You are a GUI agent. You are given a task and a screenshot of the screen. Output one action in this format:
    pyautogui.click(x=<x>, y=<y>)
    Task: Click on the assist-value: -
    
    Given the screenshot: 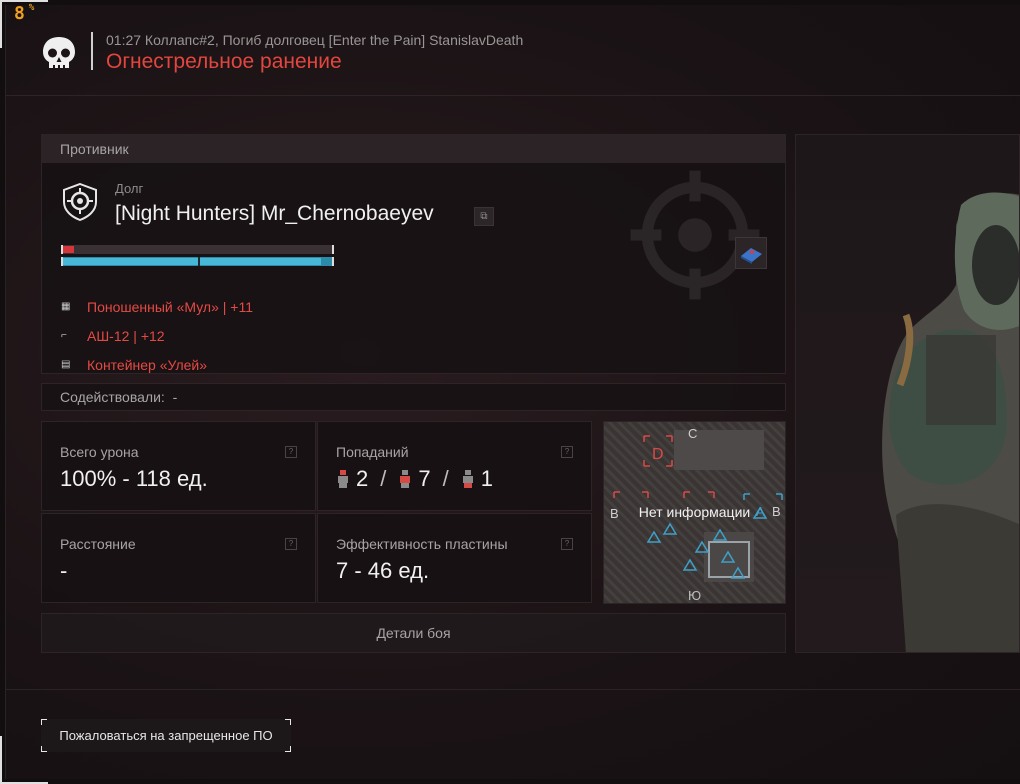 What is the action you would take?
    pyautogui.click(x=175, y=397)
    